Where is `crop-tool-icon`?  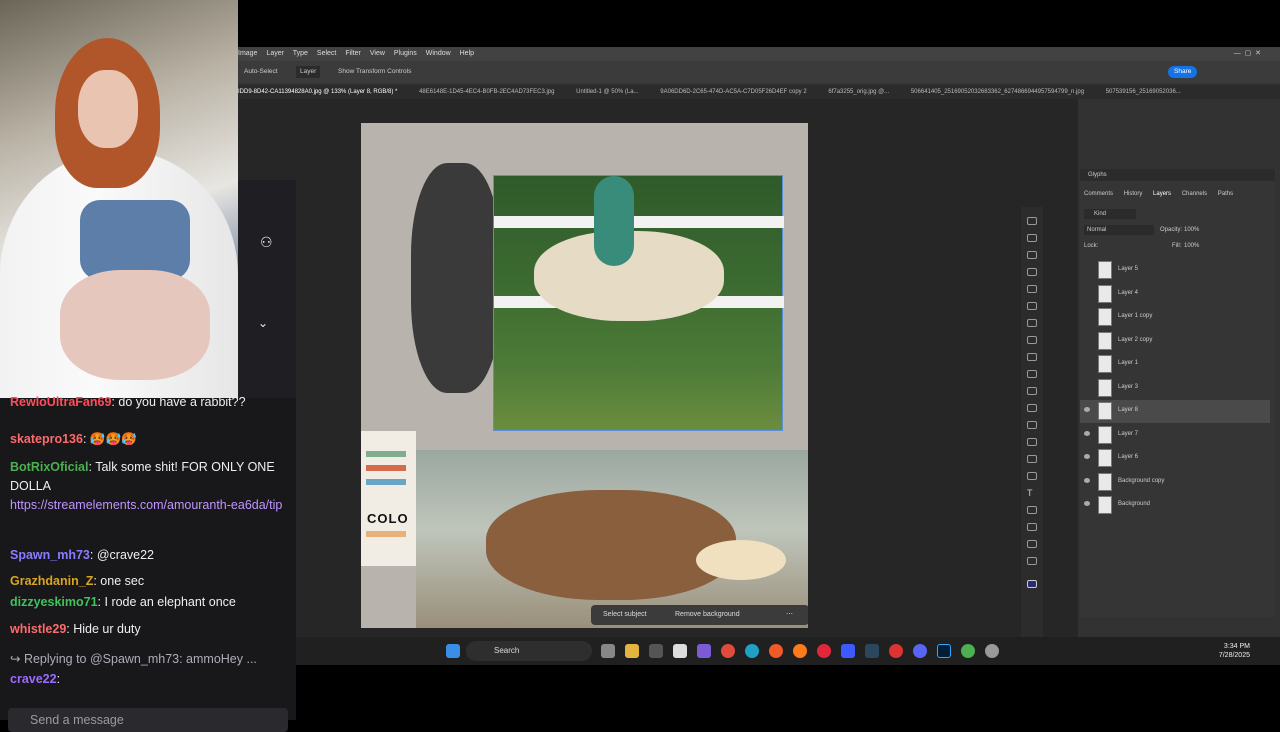
crop-tool-icon is located at coordinates (1032, 289).